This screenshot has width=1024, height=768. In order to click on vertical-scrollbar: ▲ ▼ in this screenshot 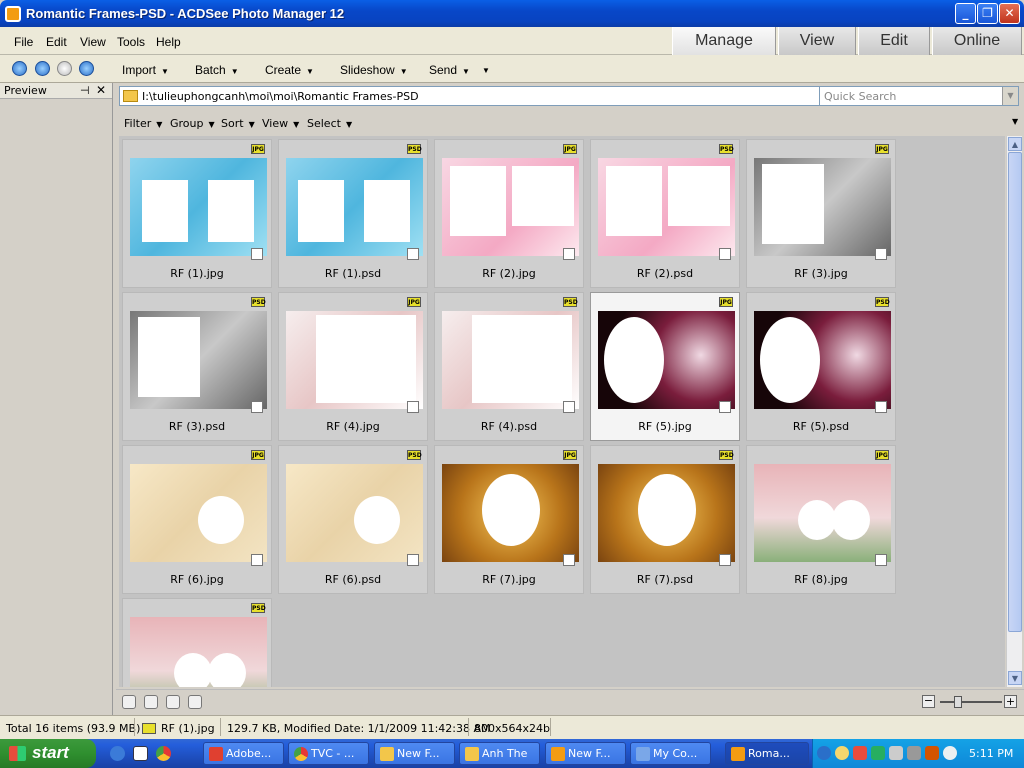, I will do `click(1014, 411)`.